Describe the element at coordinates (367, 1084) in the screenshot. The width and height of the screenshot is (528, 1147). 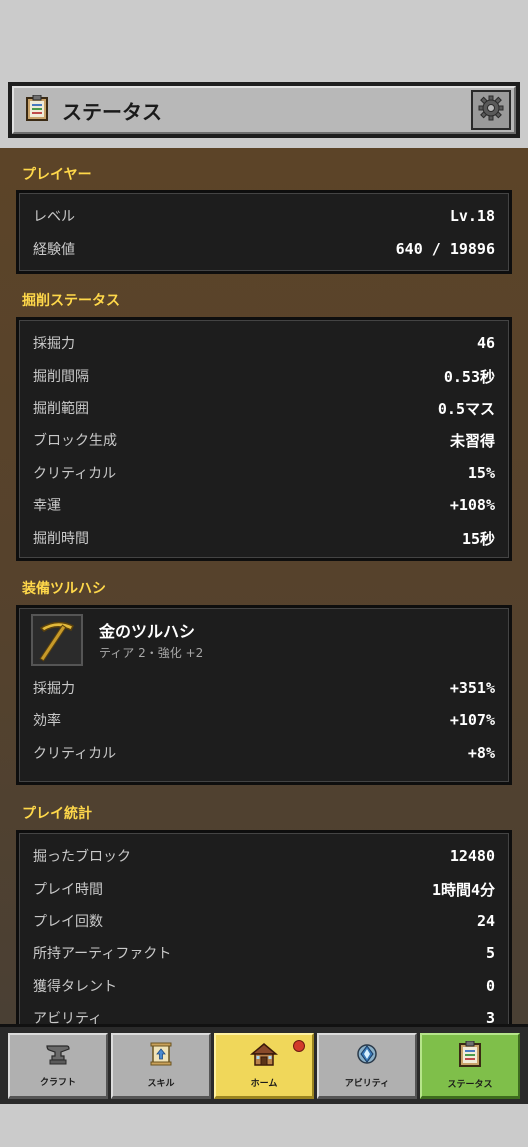
I see `nav-label: アビリティ` at that location.